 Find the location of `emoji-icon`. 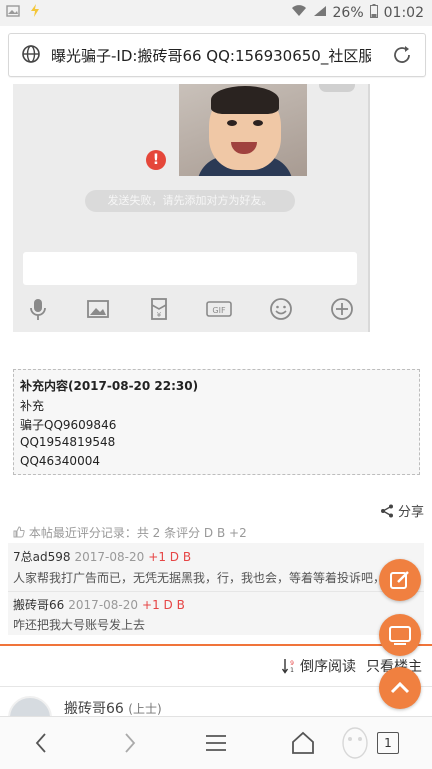

emoji-icon is located at coordinates (281, 309).